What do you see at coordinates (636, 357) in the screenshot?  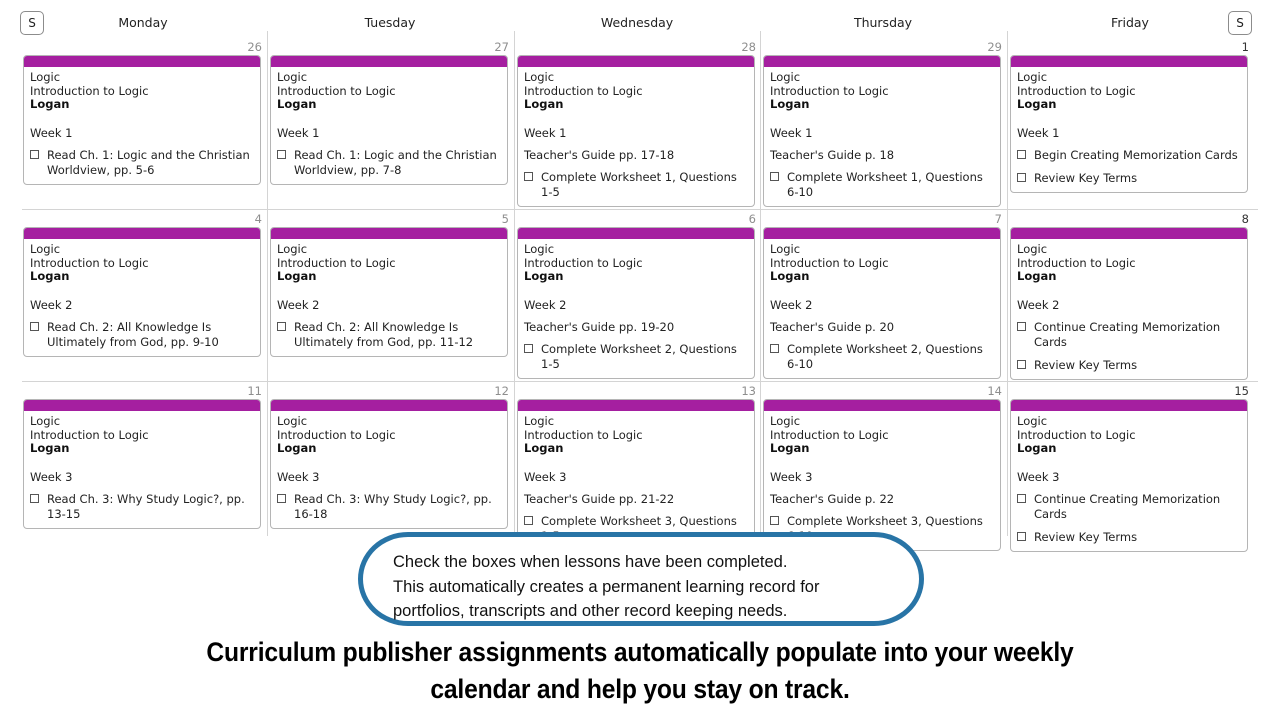 I see `task-row: Complete Worksheet 2, Questions 1-5` at bounding box center [636, 357].